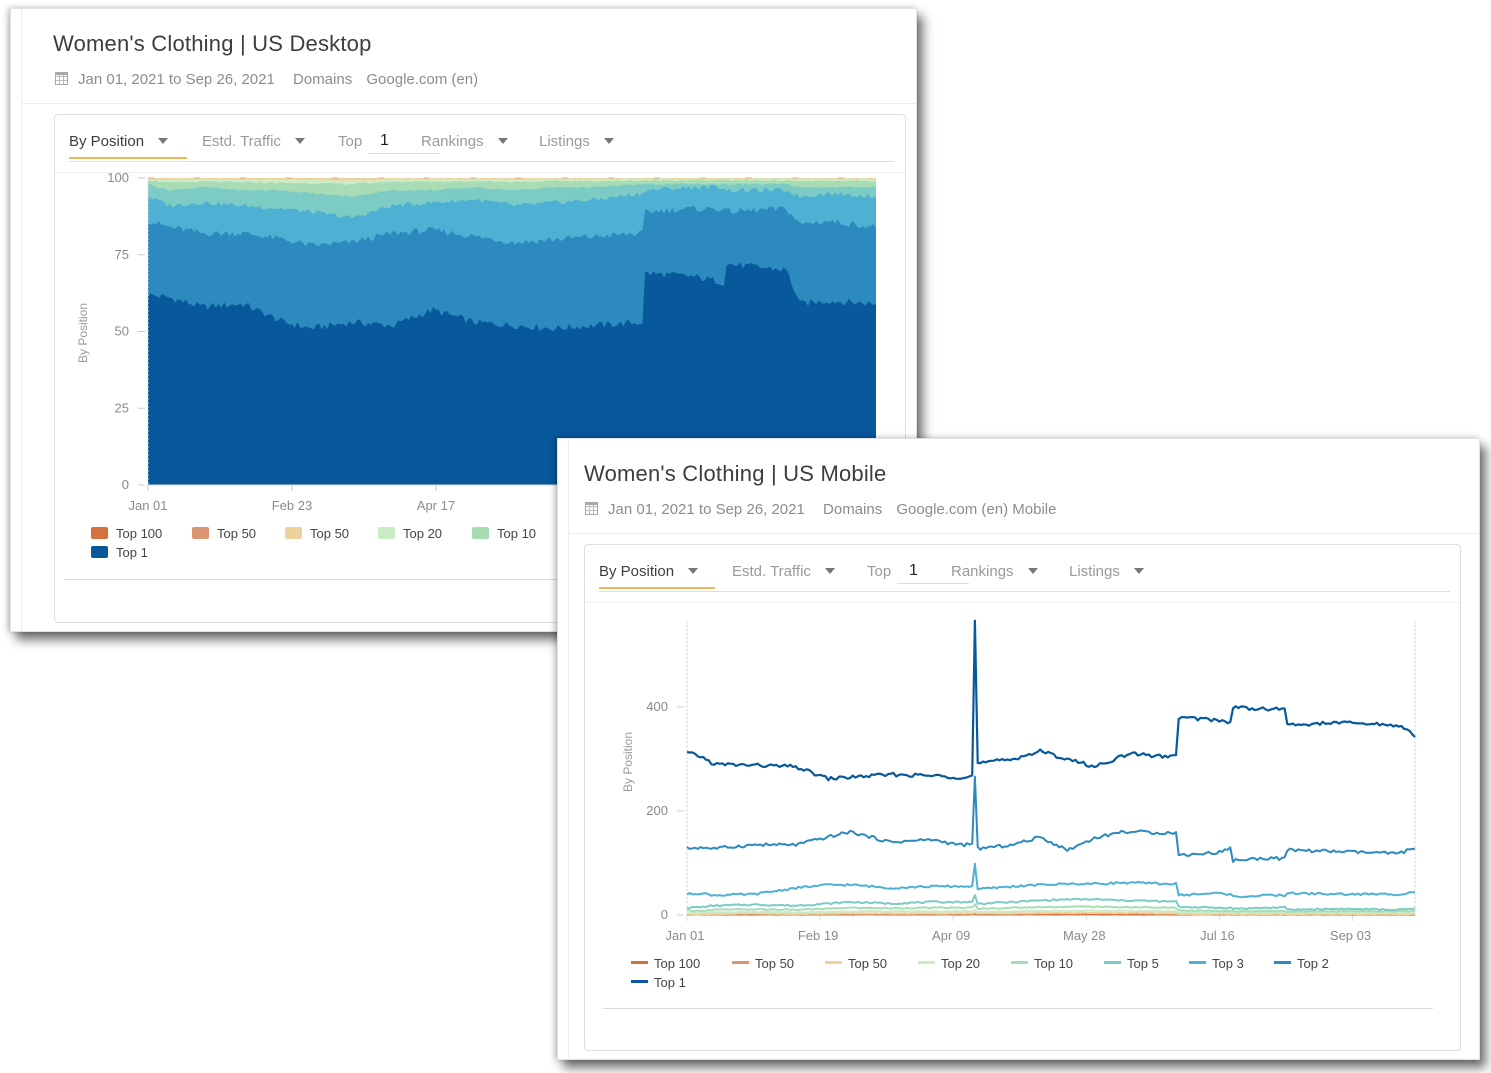 Image resolution: width=1491 pixels, height=1073 pixels. I want to click on mobile-series-lines, so click(1051, 767).